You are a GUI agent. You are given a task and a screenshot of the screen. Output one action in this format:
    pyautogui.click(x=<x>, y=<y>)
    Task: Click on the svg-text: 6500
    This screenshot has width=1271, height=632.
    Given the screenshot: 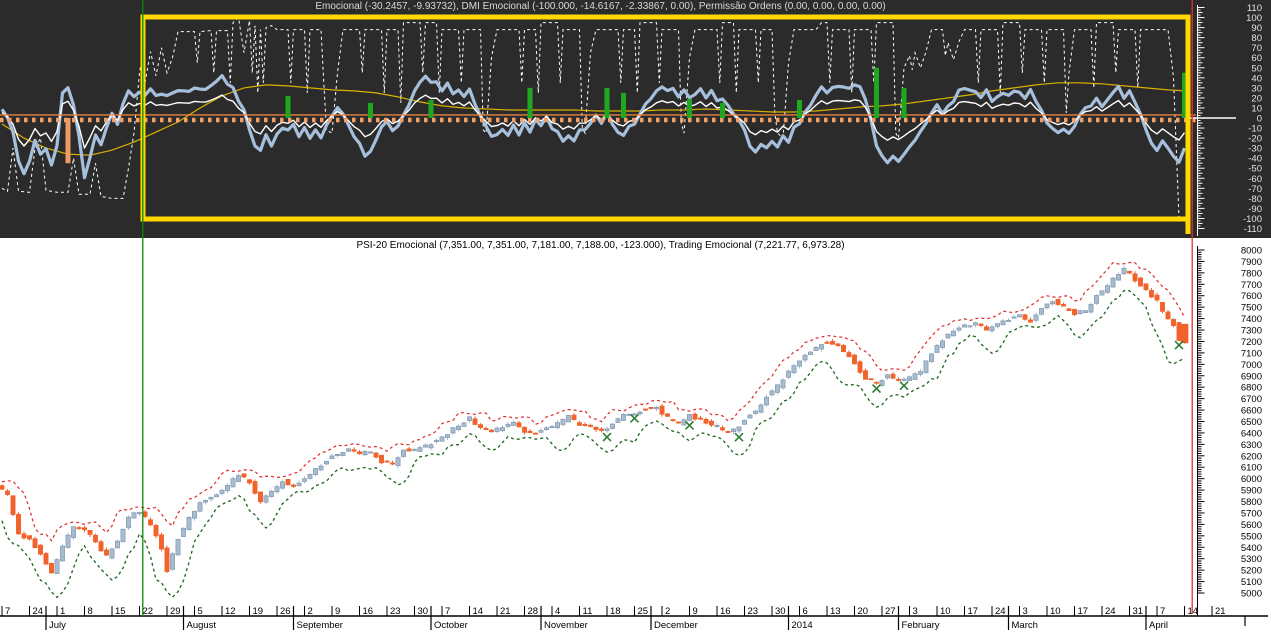 What is the action you would take?
    pyautogui.click(x=1251, y=422)
    